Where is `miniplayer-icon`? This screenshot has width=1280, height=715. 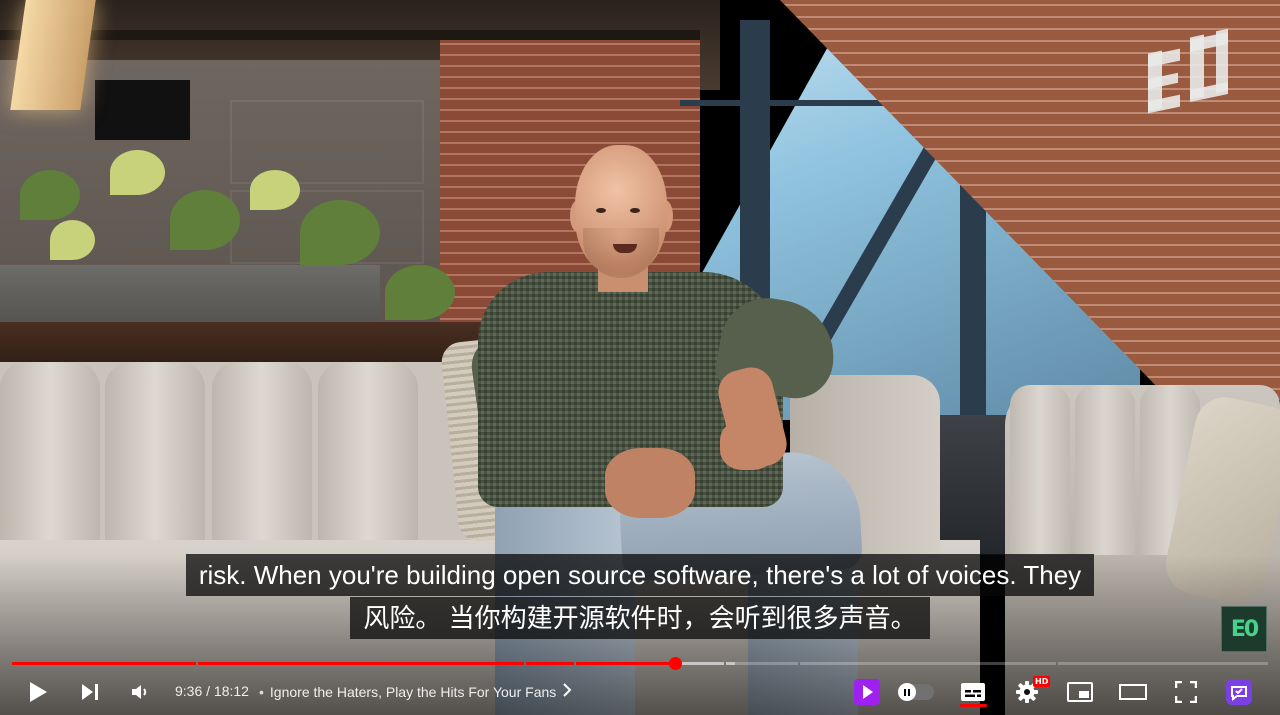
miniplayer-icon is located at coordinates (1080, 692).